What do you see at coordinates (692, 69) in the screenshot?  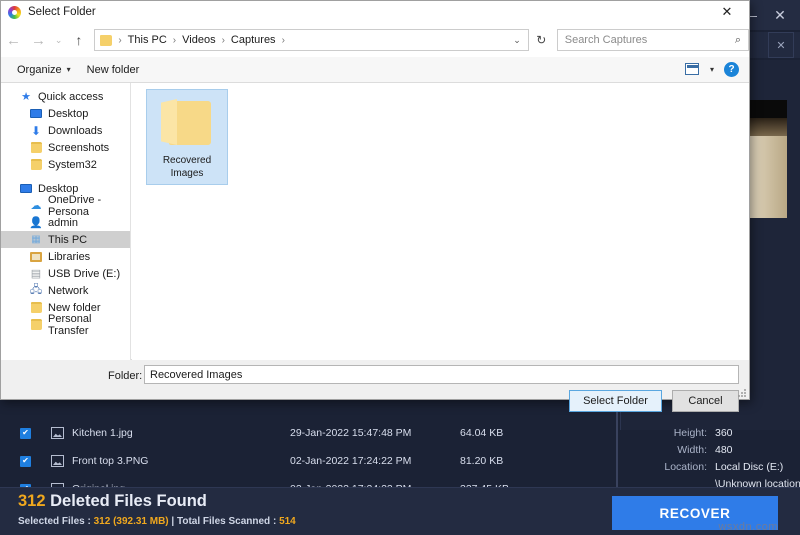 I see `view-layout-icon` at bounding box center [692, 69].